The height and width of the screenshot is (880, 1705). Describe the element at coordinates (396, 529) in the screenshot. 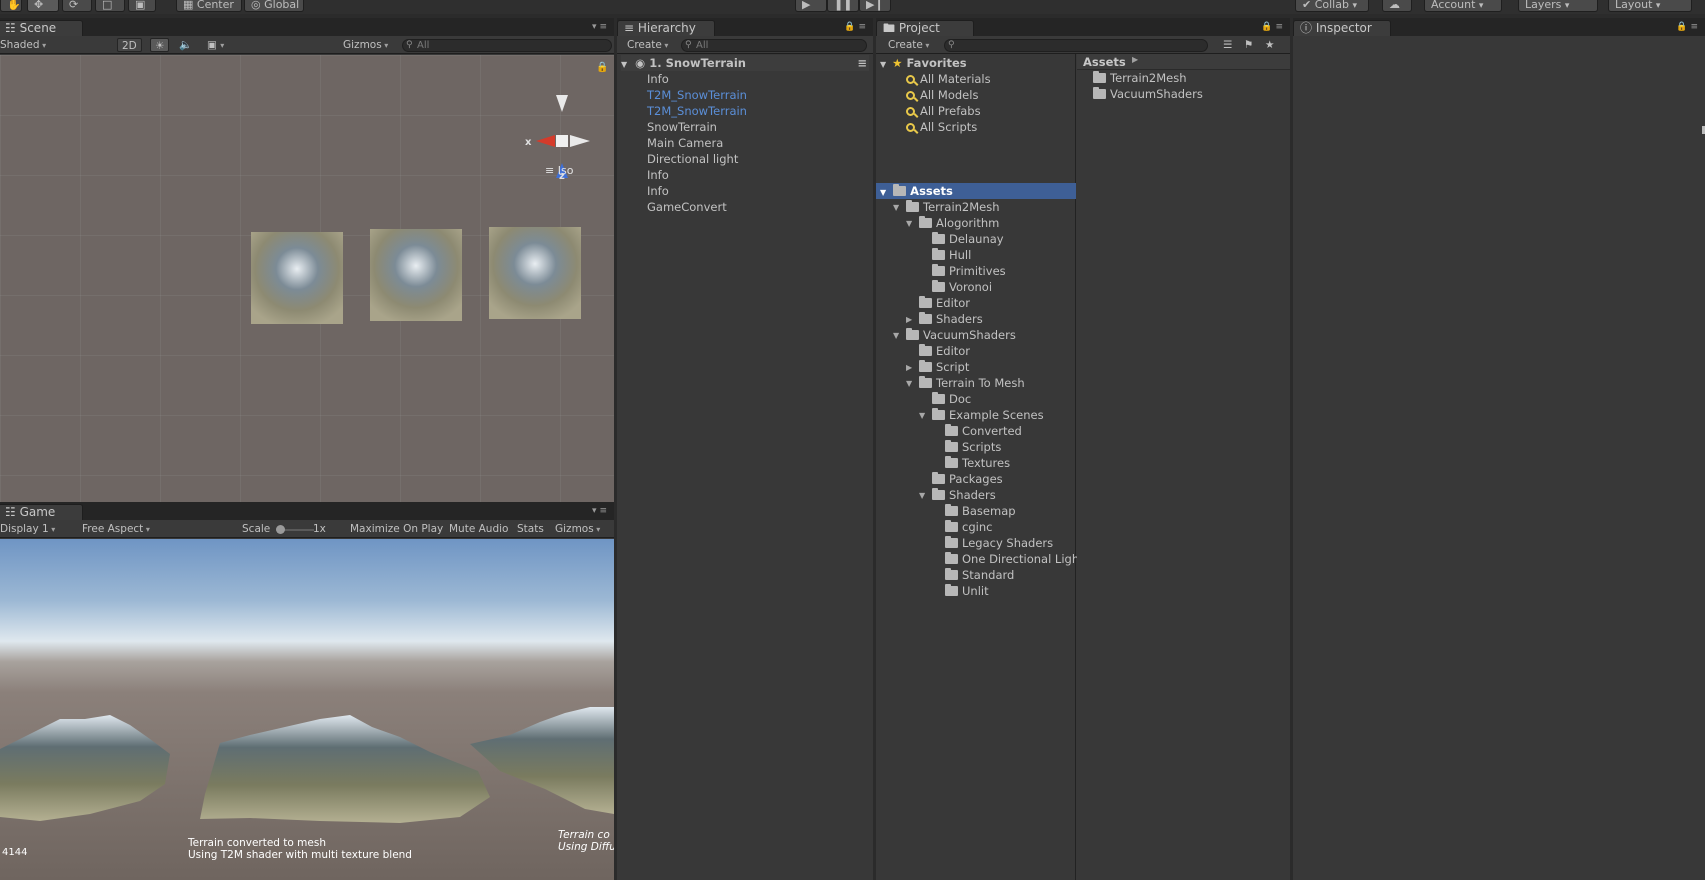

I see `maximize-on-play-toggle: Maximize On Play` at that location.